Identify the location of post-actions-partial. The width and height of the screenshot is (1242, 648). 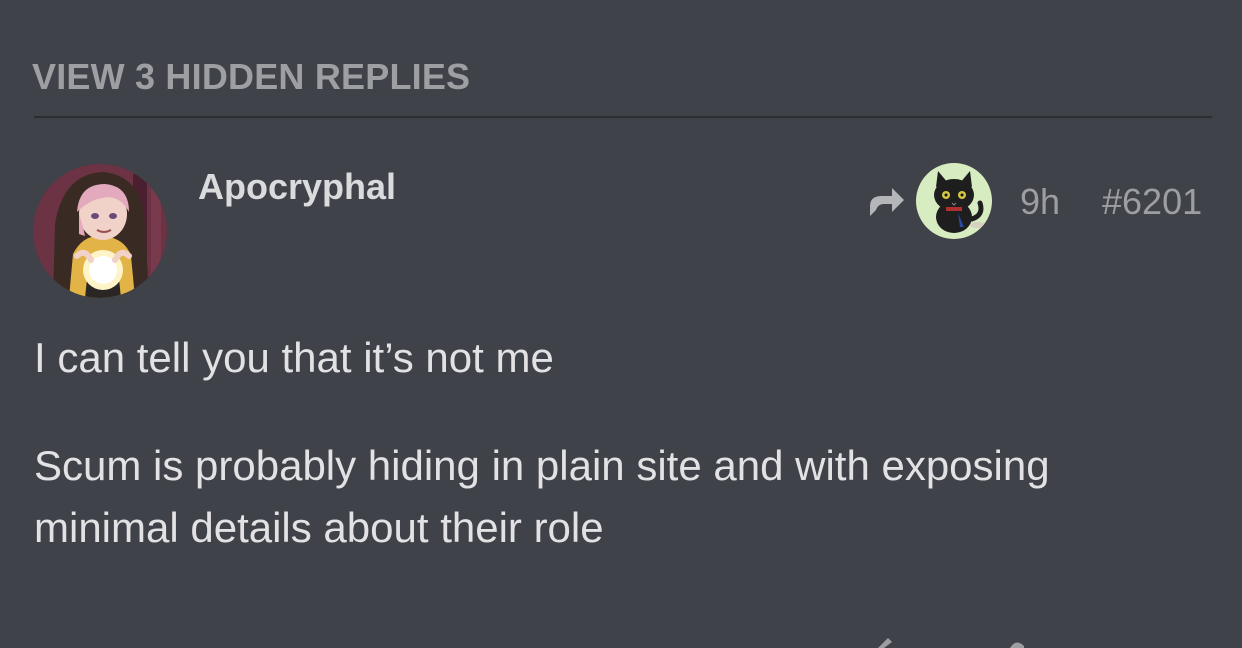
(950, 640).